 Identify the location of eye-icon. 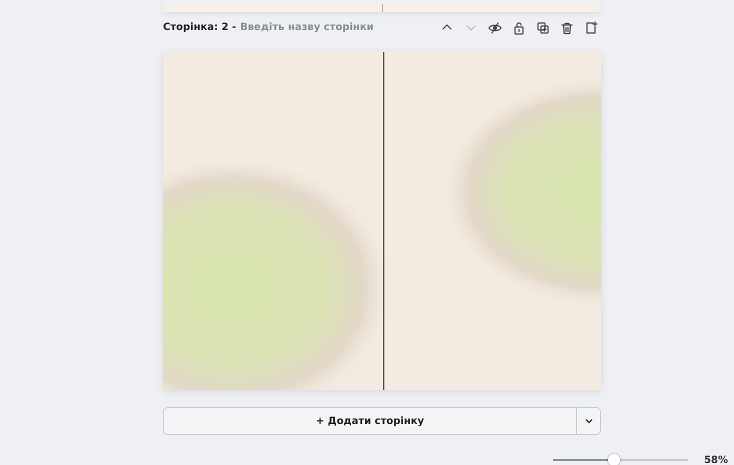
(495, 28).